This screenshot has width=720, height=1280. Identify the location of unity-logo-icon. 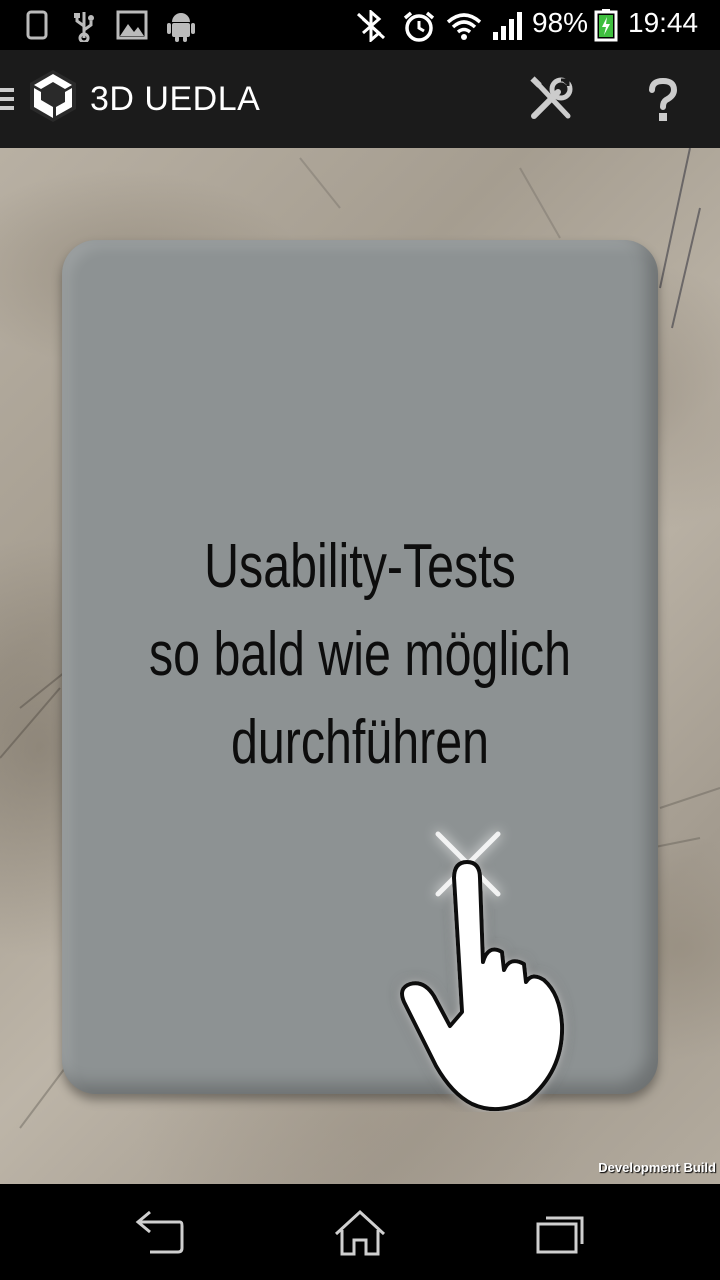
(53, 96).